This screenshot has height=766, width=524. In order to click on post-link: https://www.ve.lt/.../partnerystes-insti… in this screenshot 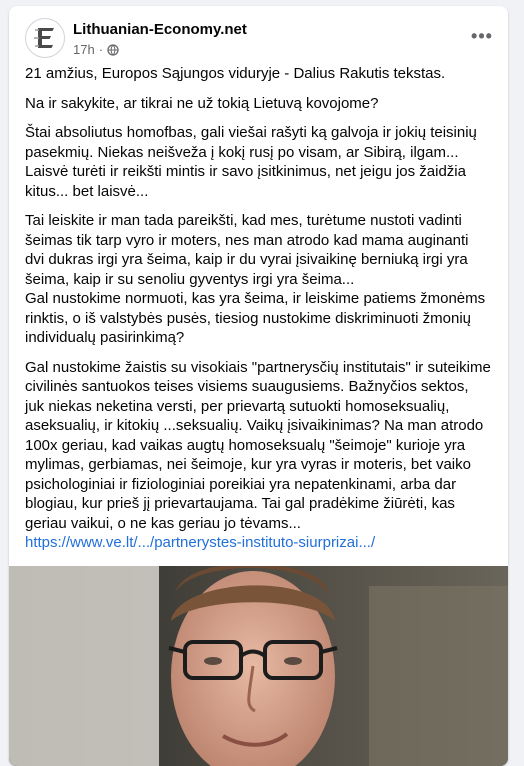, I will do `click(200, 542)`.